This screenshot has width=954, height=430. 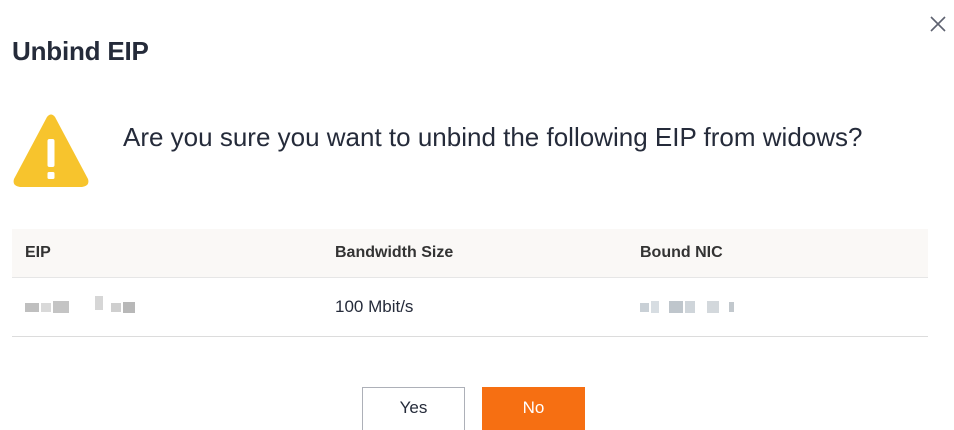 What do you see at coordinates (80, 51) in the screenshot?
I see `dialog-title: Unbind EIP` at bounding box center [80, 51].